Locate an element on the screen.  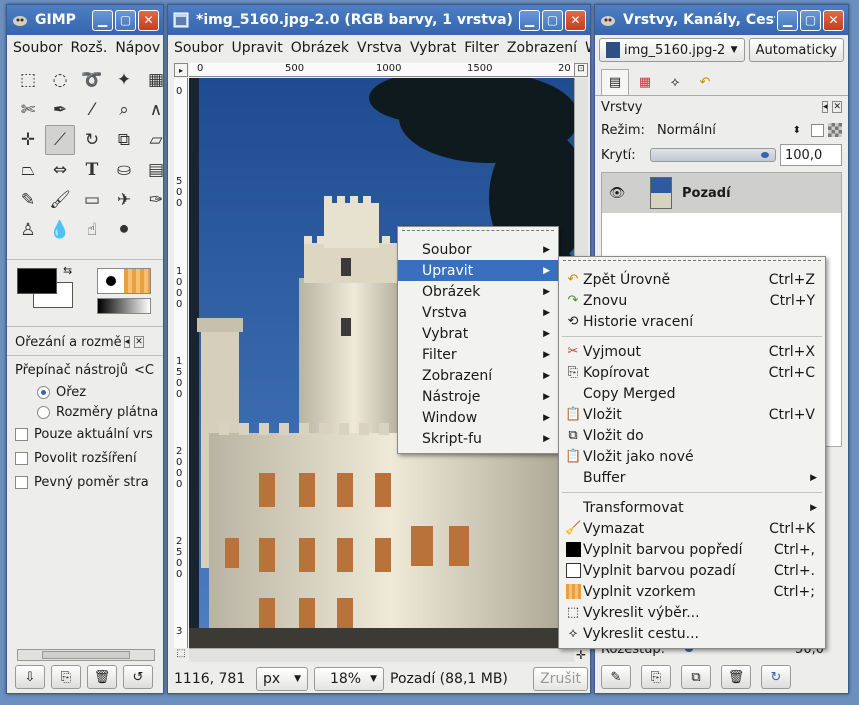
horizontal-ruler: 0 500 1000 1500 20 is located at coordinates (381, 70).